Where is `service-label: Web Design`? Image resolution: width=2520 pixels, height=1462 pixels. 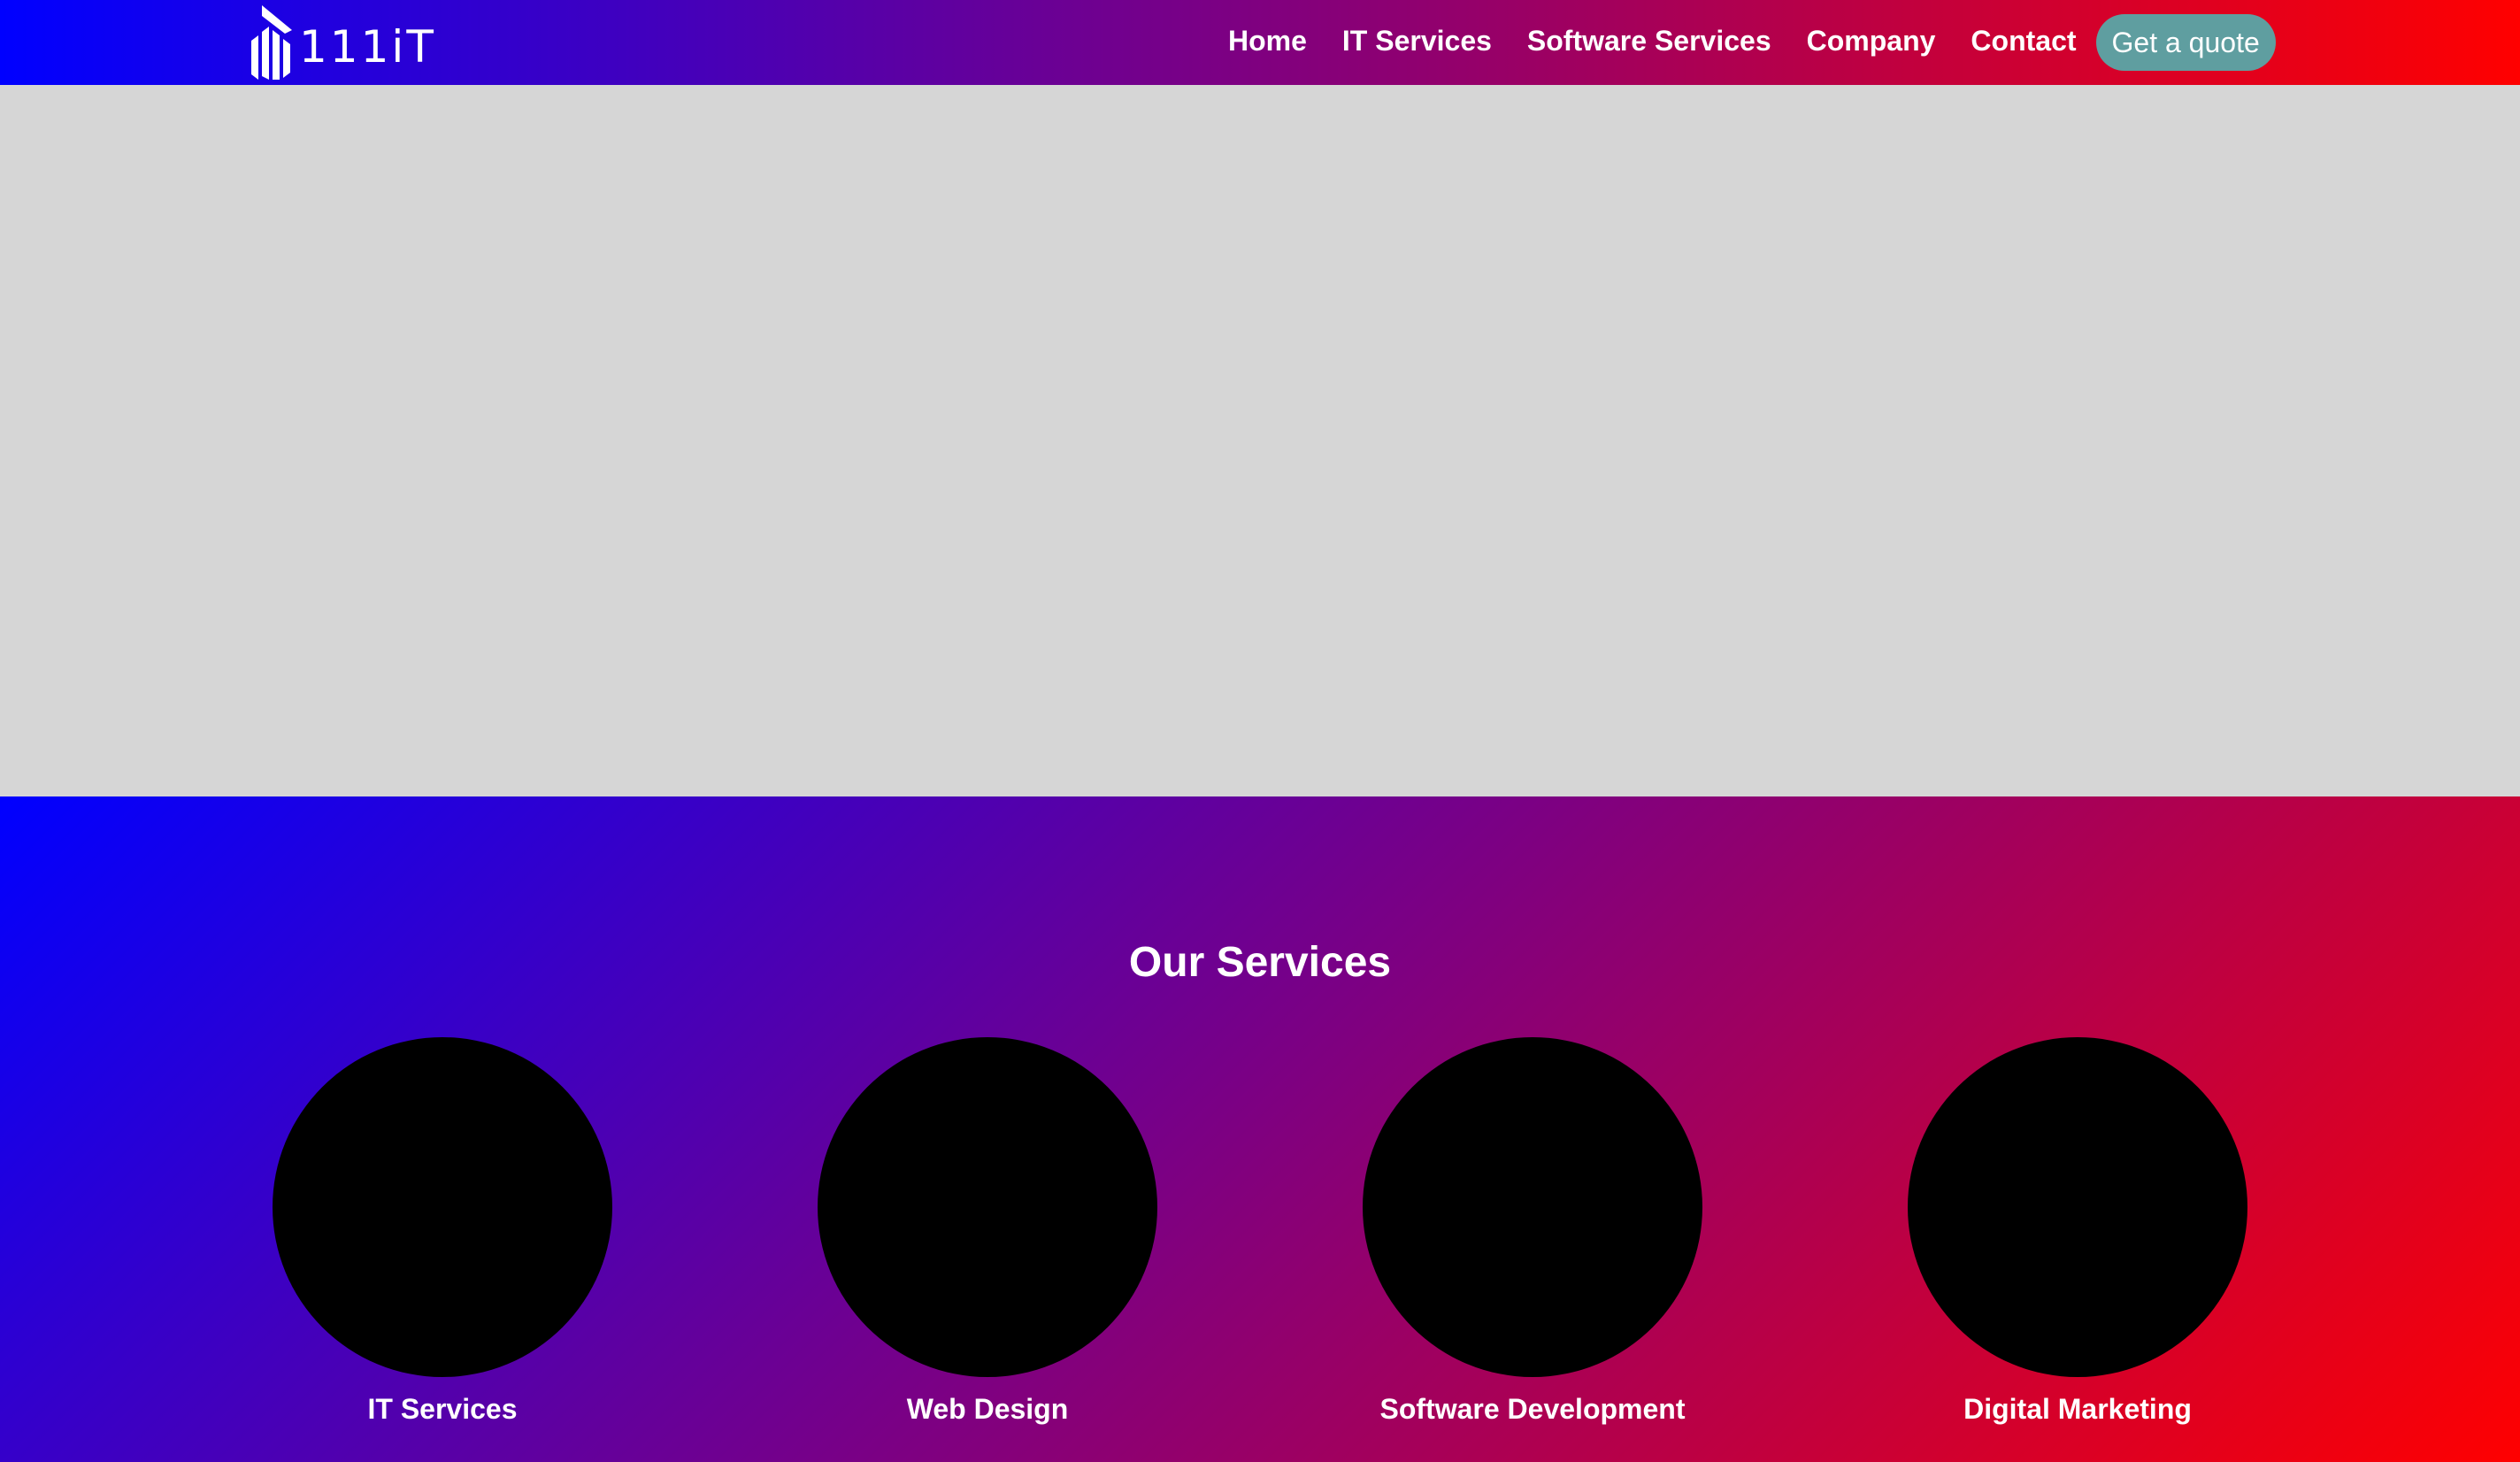 service-label: Web Design is located at coordinates (987, 1409).